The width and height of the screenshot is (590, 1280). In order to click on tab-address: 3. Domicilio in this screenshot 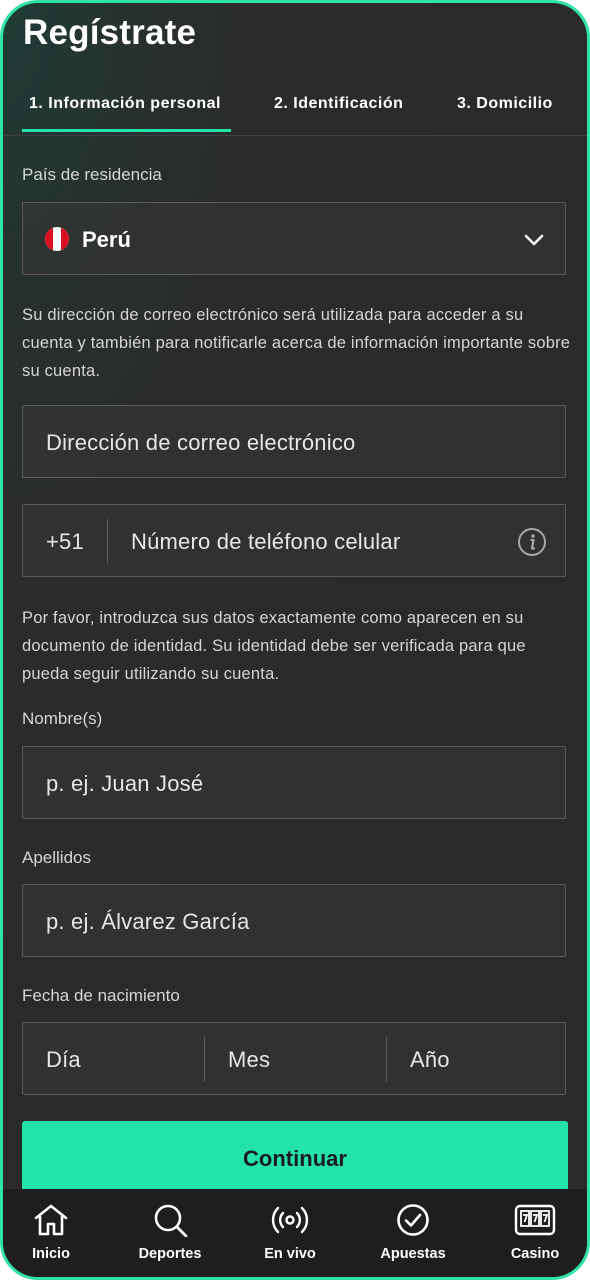, I will do `click(505, 104)`.